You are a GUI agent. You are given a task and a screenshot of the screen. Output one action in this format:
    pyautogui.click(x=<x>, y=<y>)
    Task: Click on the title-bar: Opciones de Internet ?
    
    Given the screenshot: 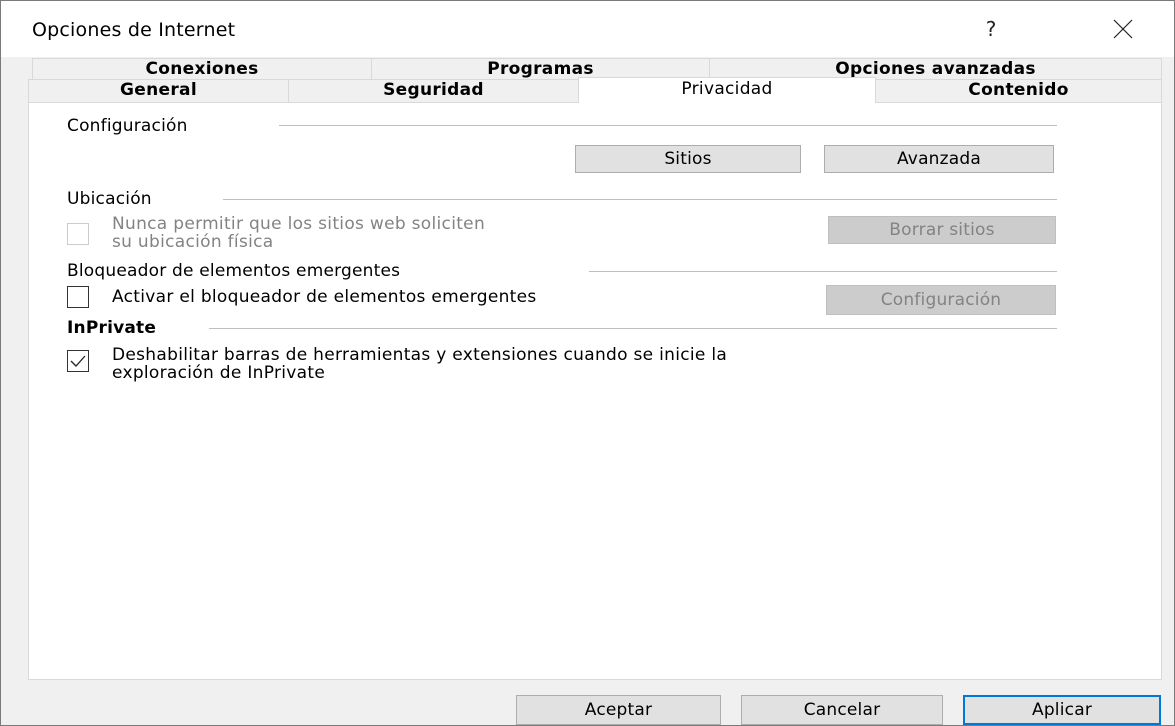 What is the action you would take?
    pyautogui.click(x=587, y=29)
    